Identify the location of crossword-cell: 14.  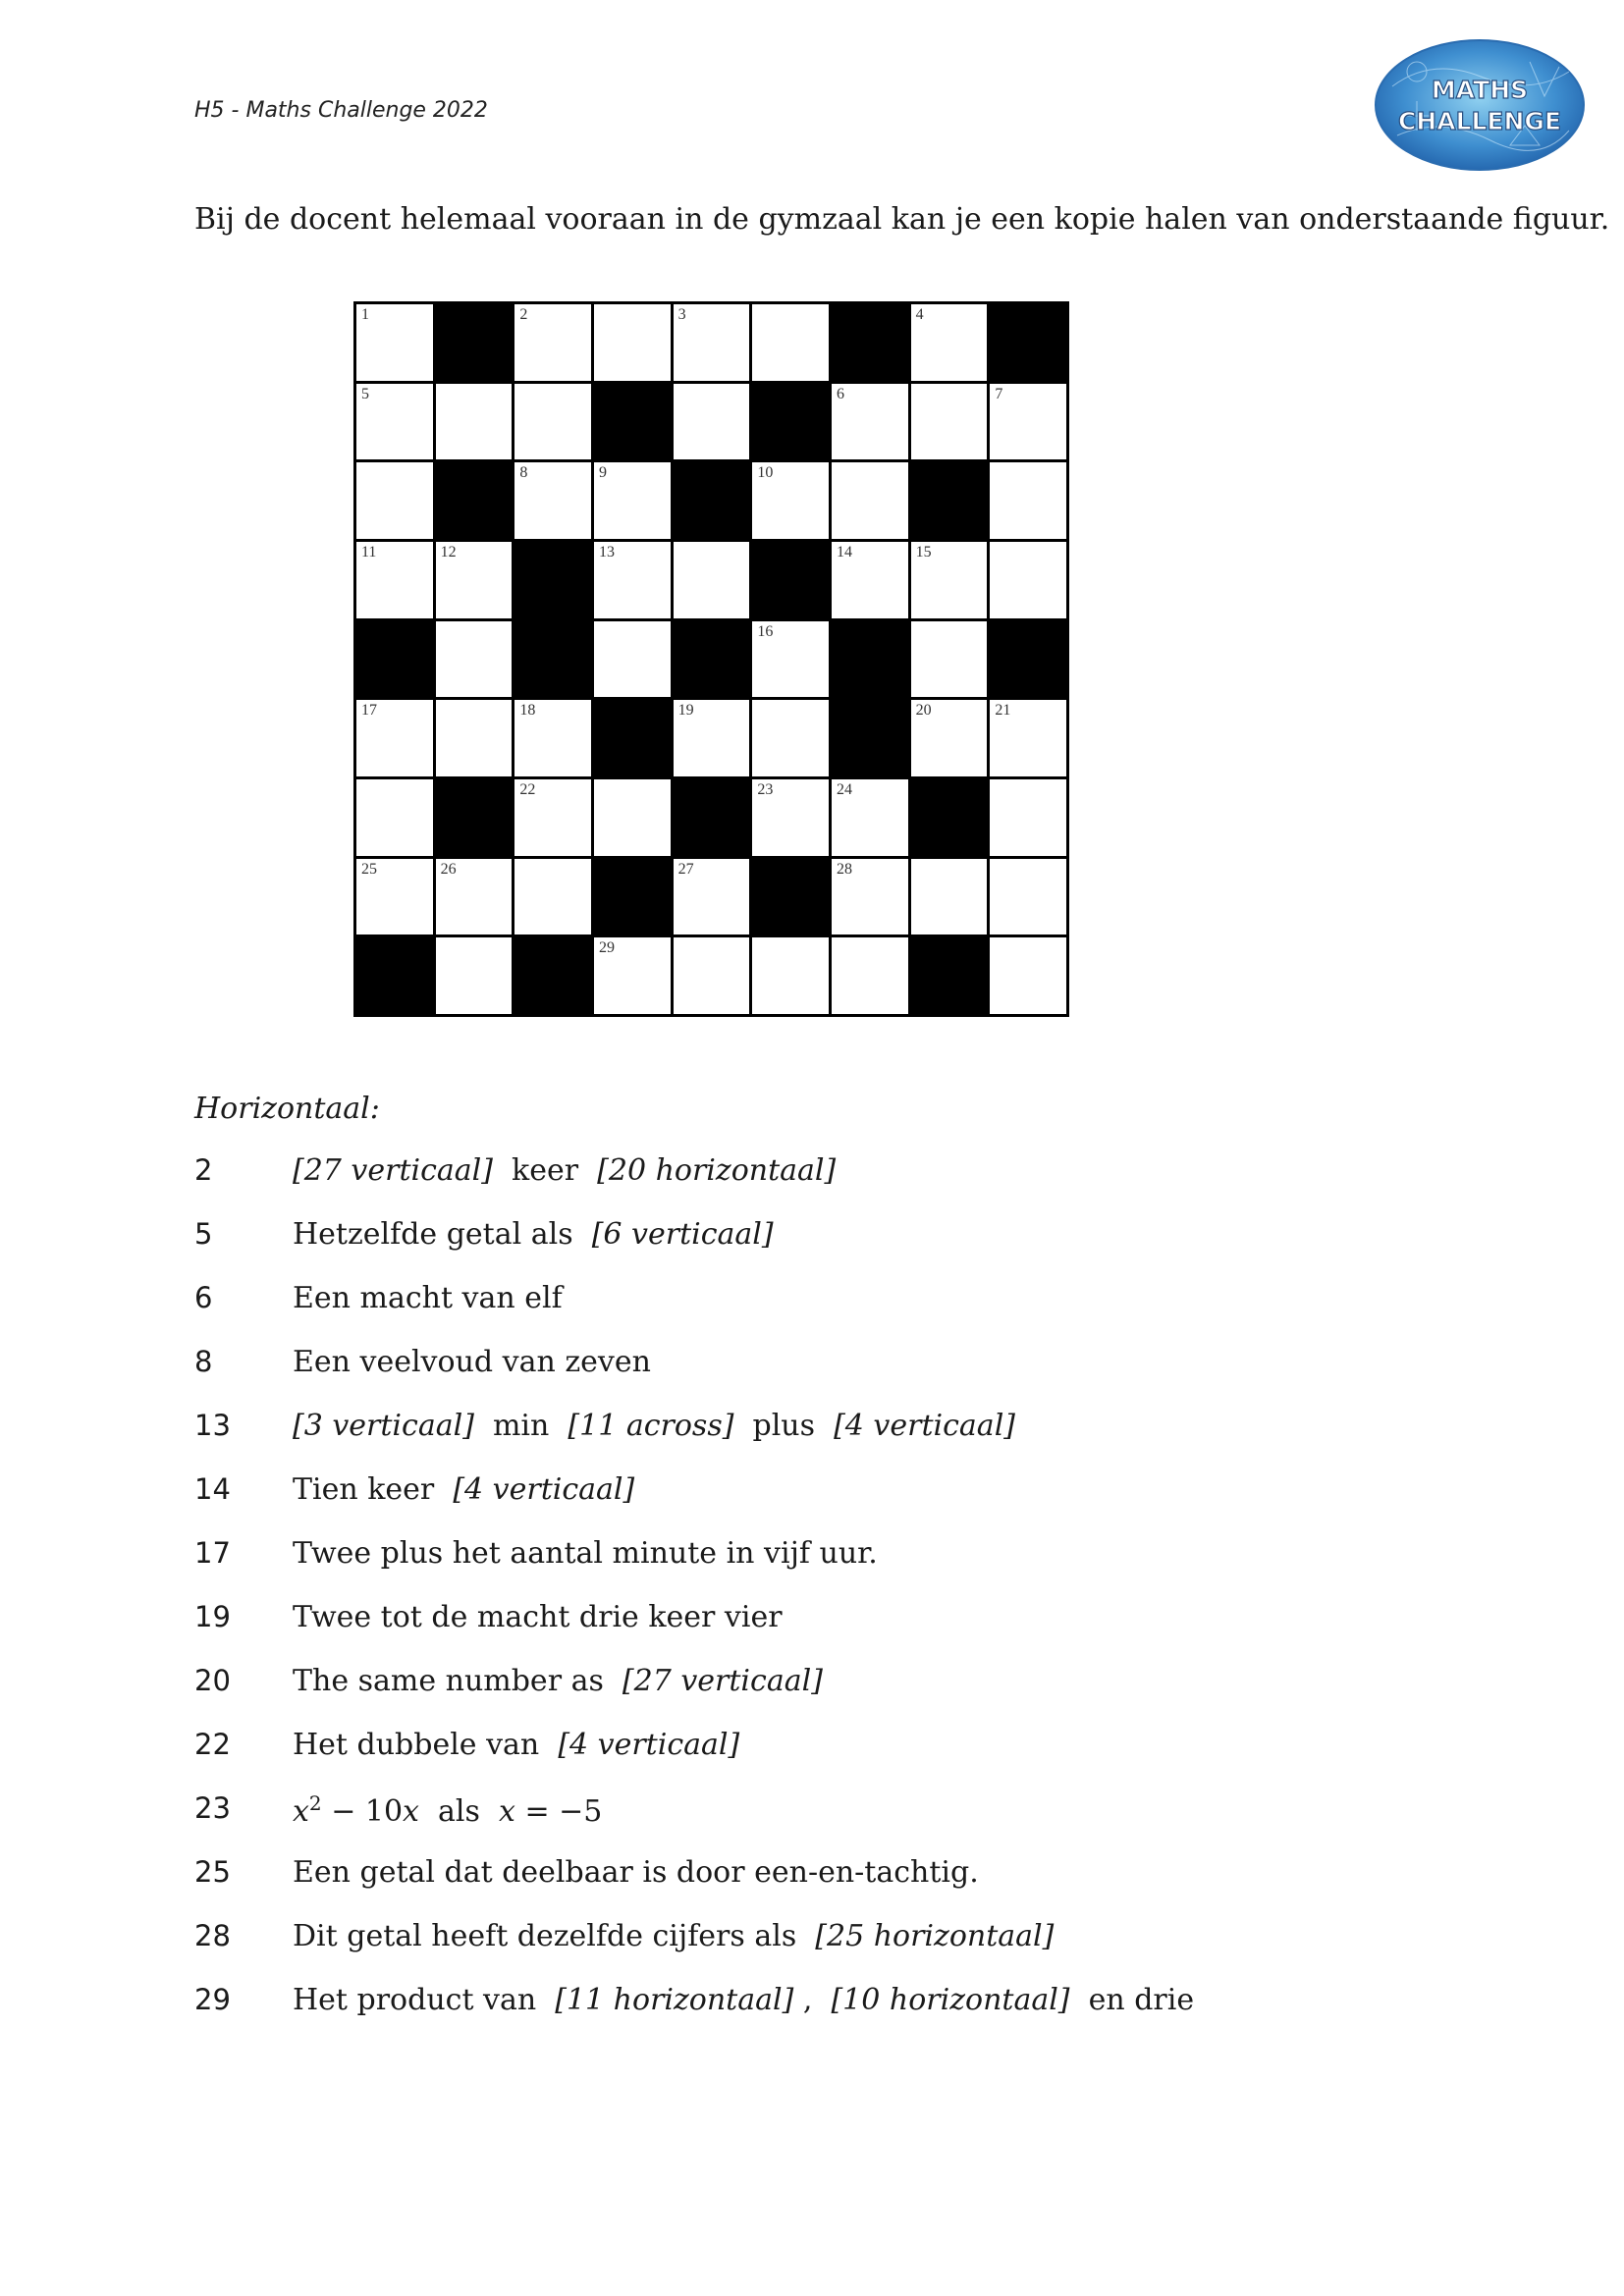
(869, 580).